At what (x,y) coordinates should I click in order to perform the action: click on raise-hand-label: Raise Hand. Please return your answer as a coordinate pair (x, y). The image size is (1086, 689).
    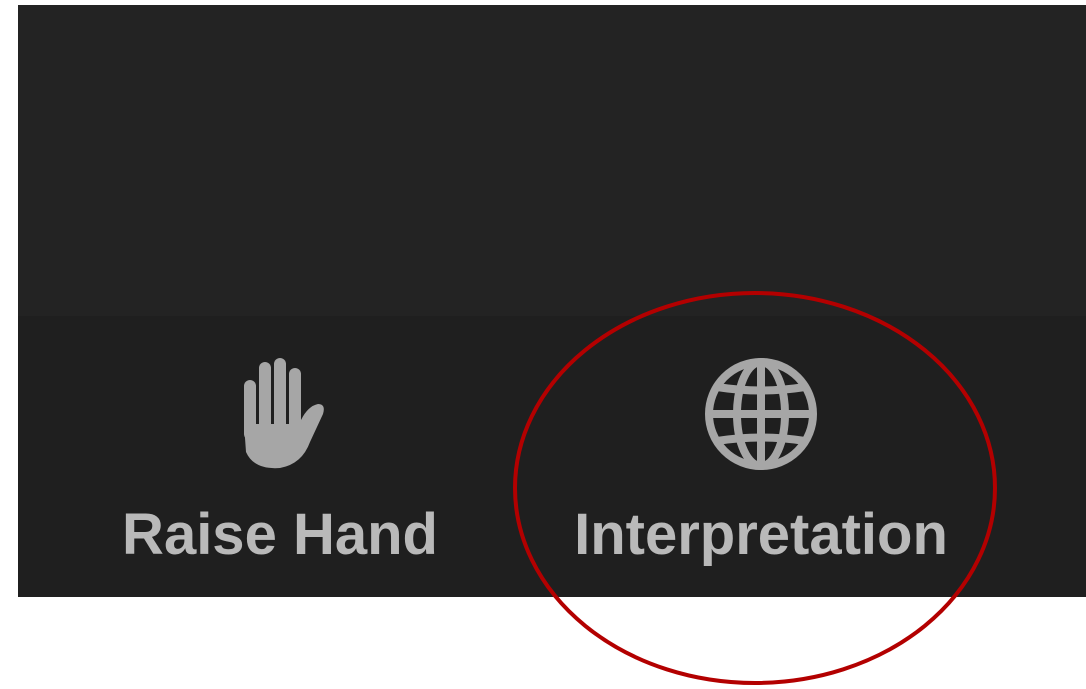
    Looking at the image, I should click on (280, 534).